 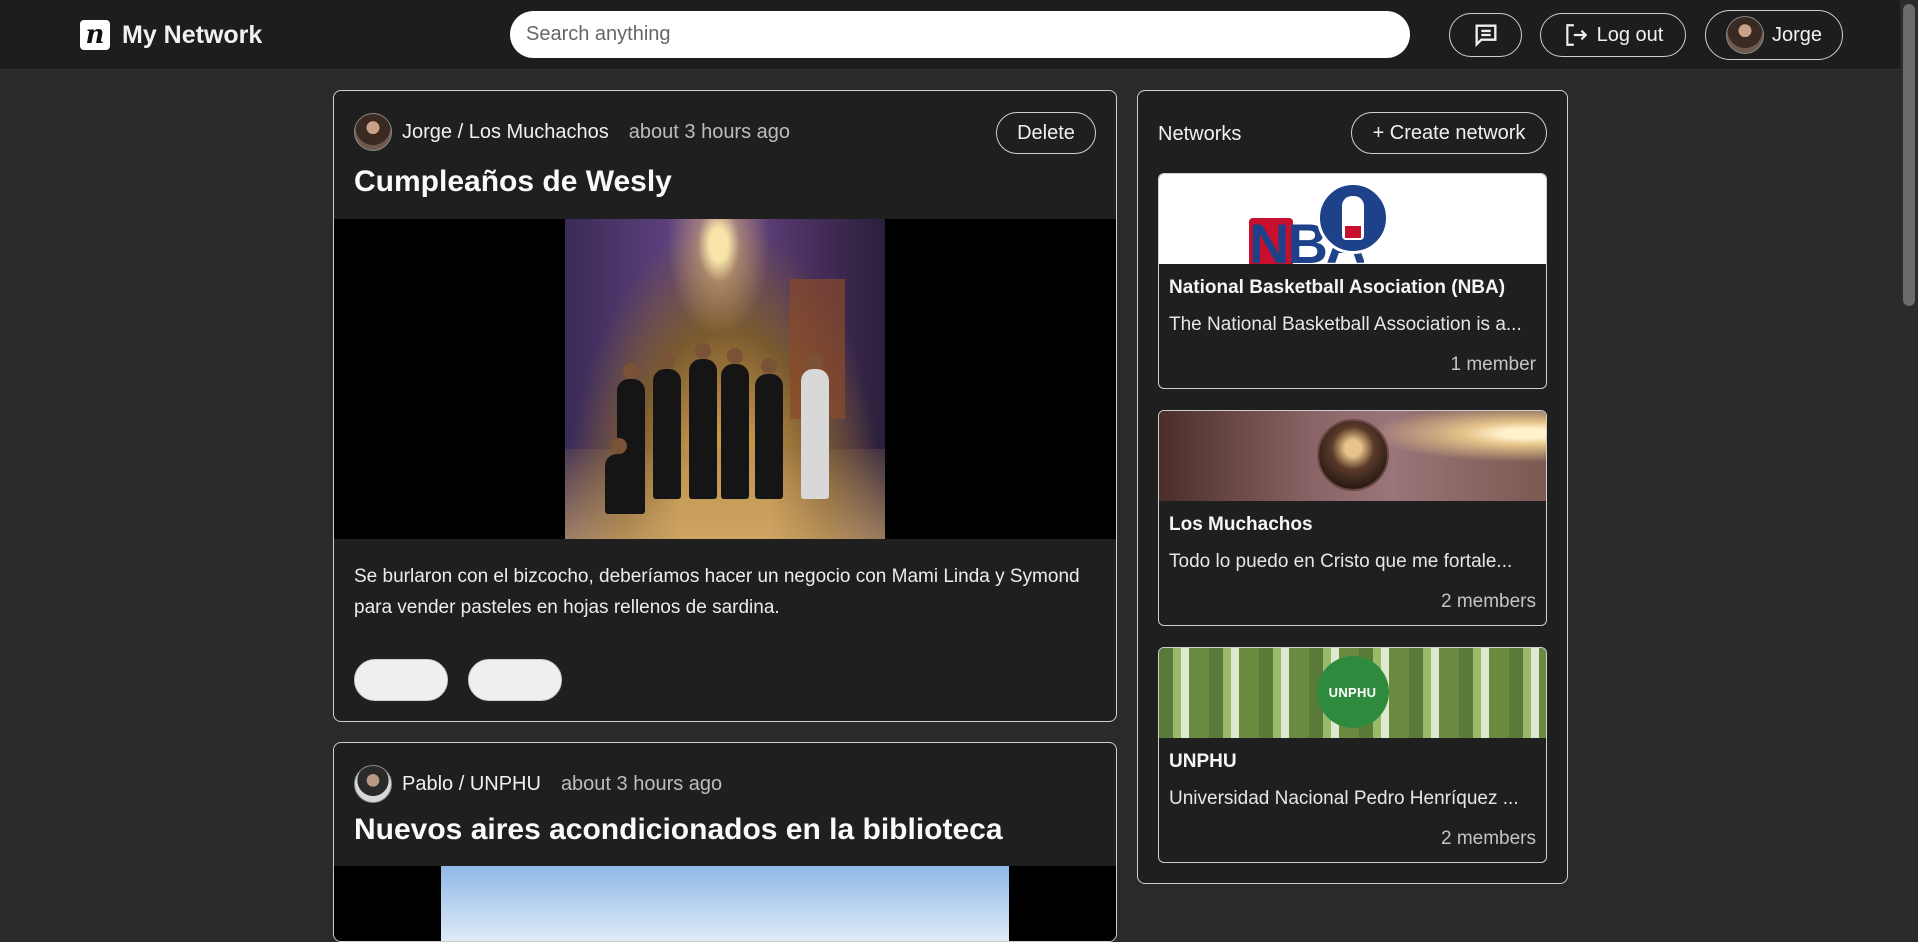 What do you see at coordinates (1200, 134) in the screenshot?
I see `networks-title: Networks` at bounding box center [1200, 134].